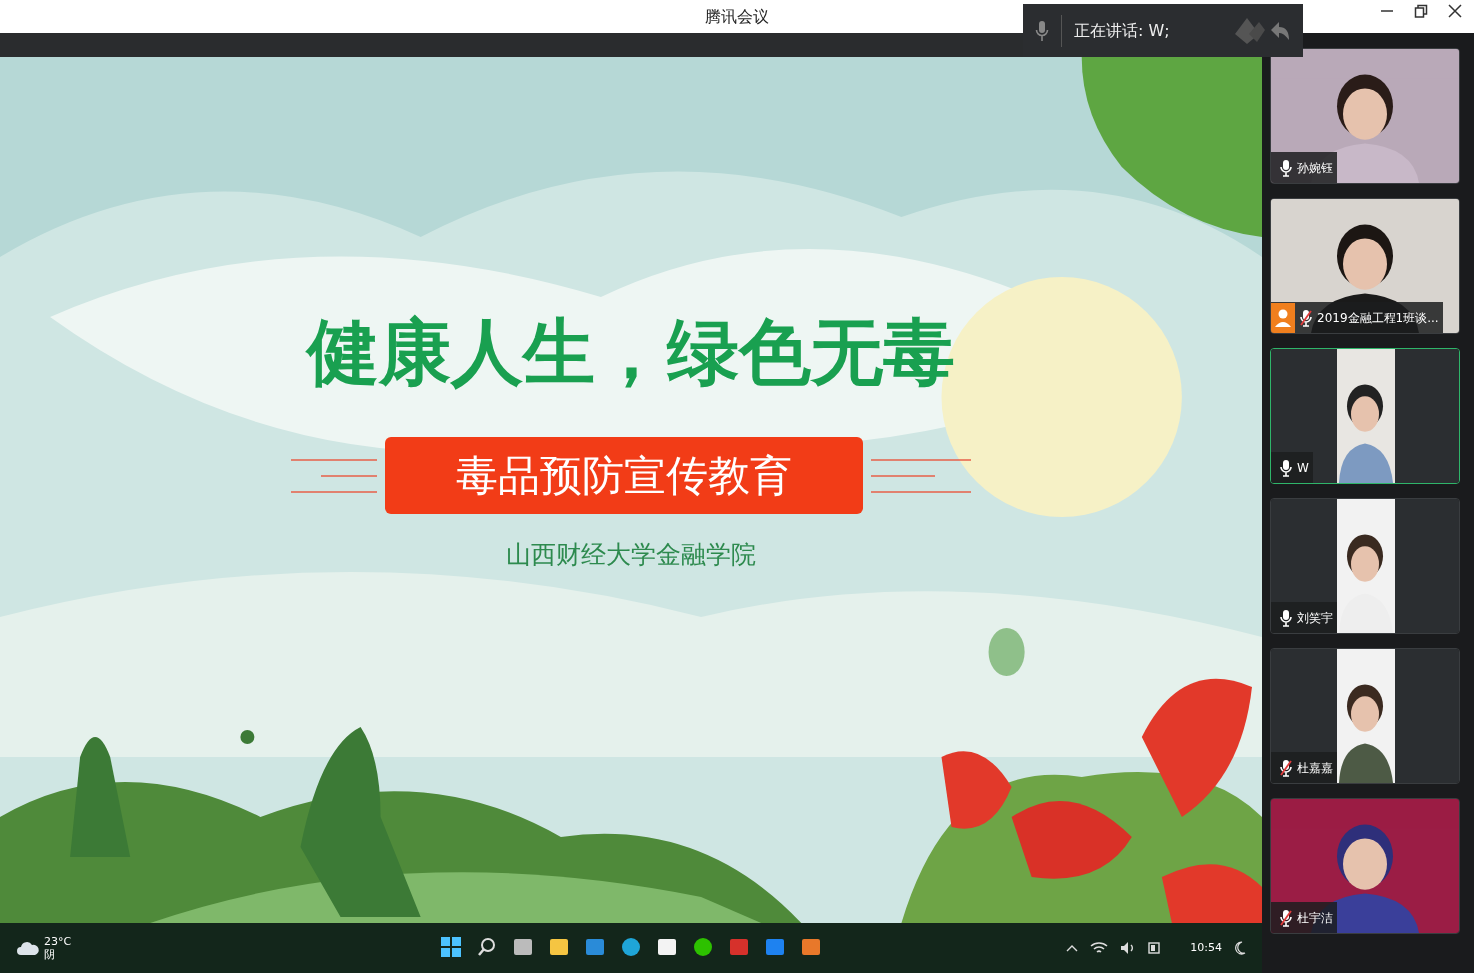 The width and height of the screenshot is (1474, 973). Describe the element at coordinates (1099, 948) in the screenshot. I see `wifi-icon` at that location.